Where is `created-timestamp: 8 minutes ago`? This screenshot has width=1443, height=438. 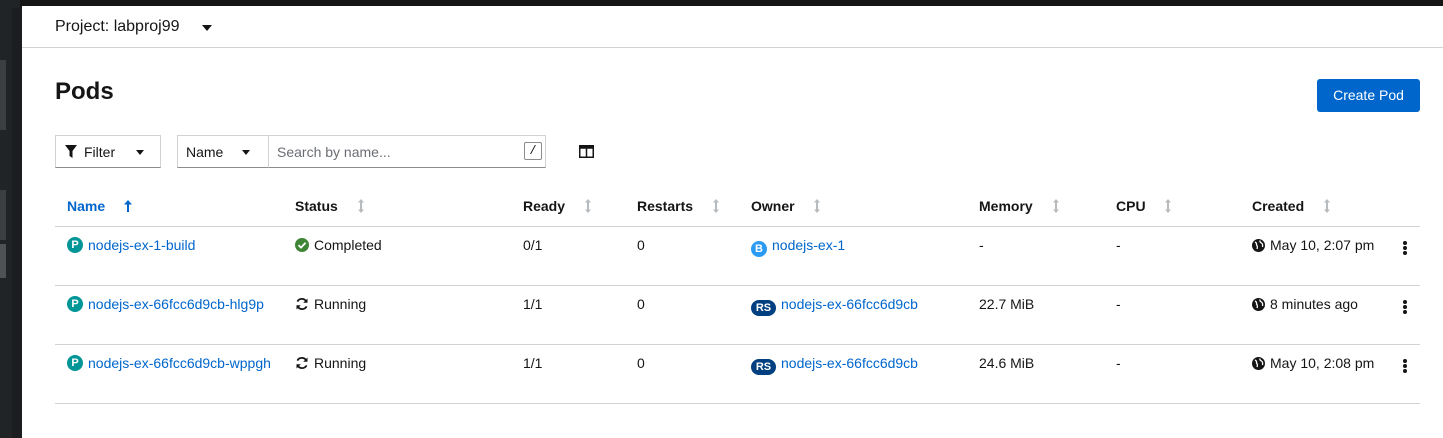 created-timestamp: 8 minutes ago is located at coordinates (1314, 303).